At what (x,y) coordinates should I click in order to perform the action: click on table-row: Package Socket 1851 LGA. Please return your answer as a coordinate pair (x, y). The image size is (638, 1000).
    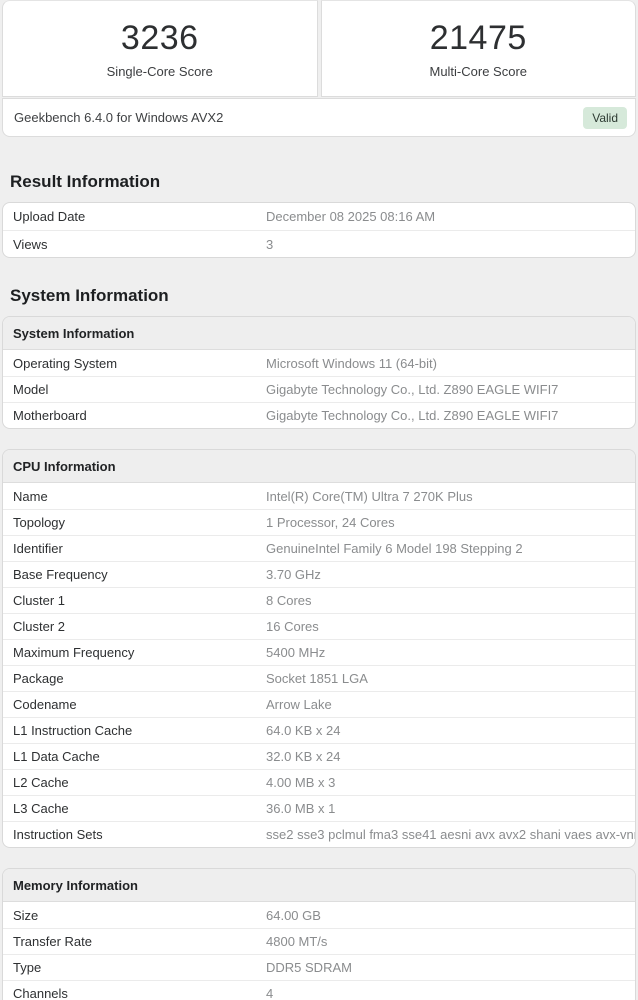
    Looking at the image, I should click on (319, 678).